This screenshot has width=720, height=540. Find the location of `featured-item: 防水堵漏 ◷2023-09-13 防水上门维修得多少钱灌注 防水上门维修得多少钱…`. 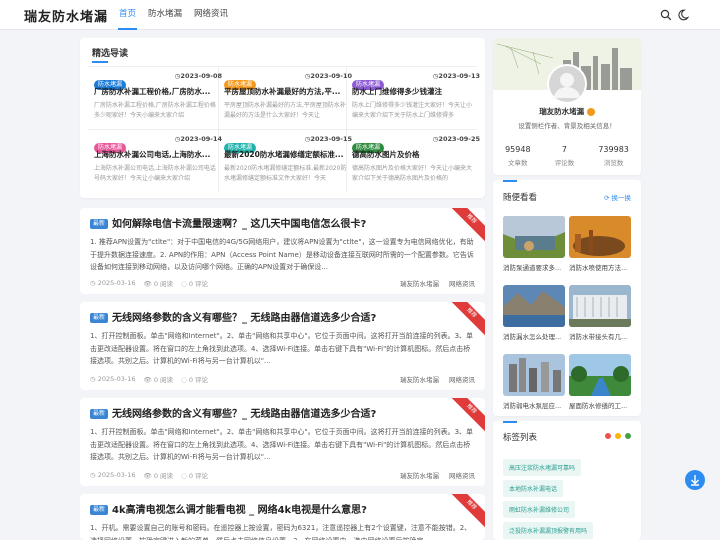

featured-item: 防水堵漏 ◷2023-09-13 防水上门维修得多少钱灌注 防水上门维修得多少钱… is located at coordinates (416, 101).